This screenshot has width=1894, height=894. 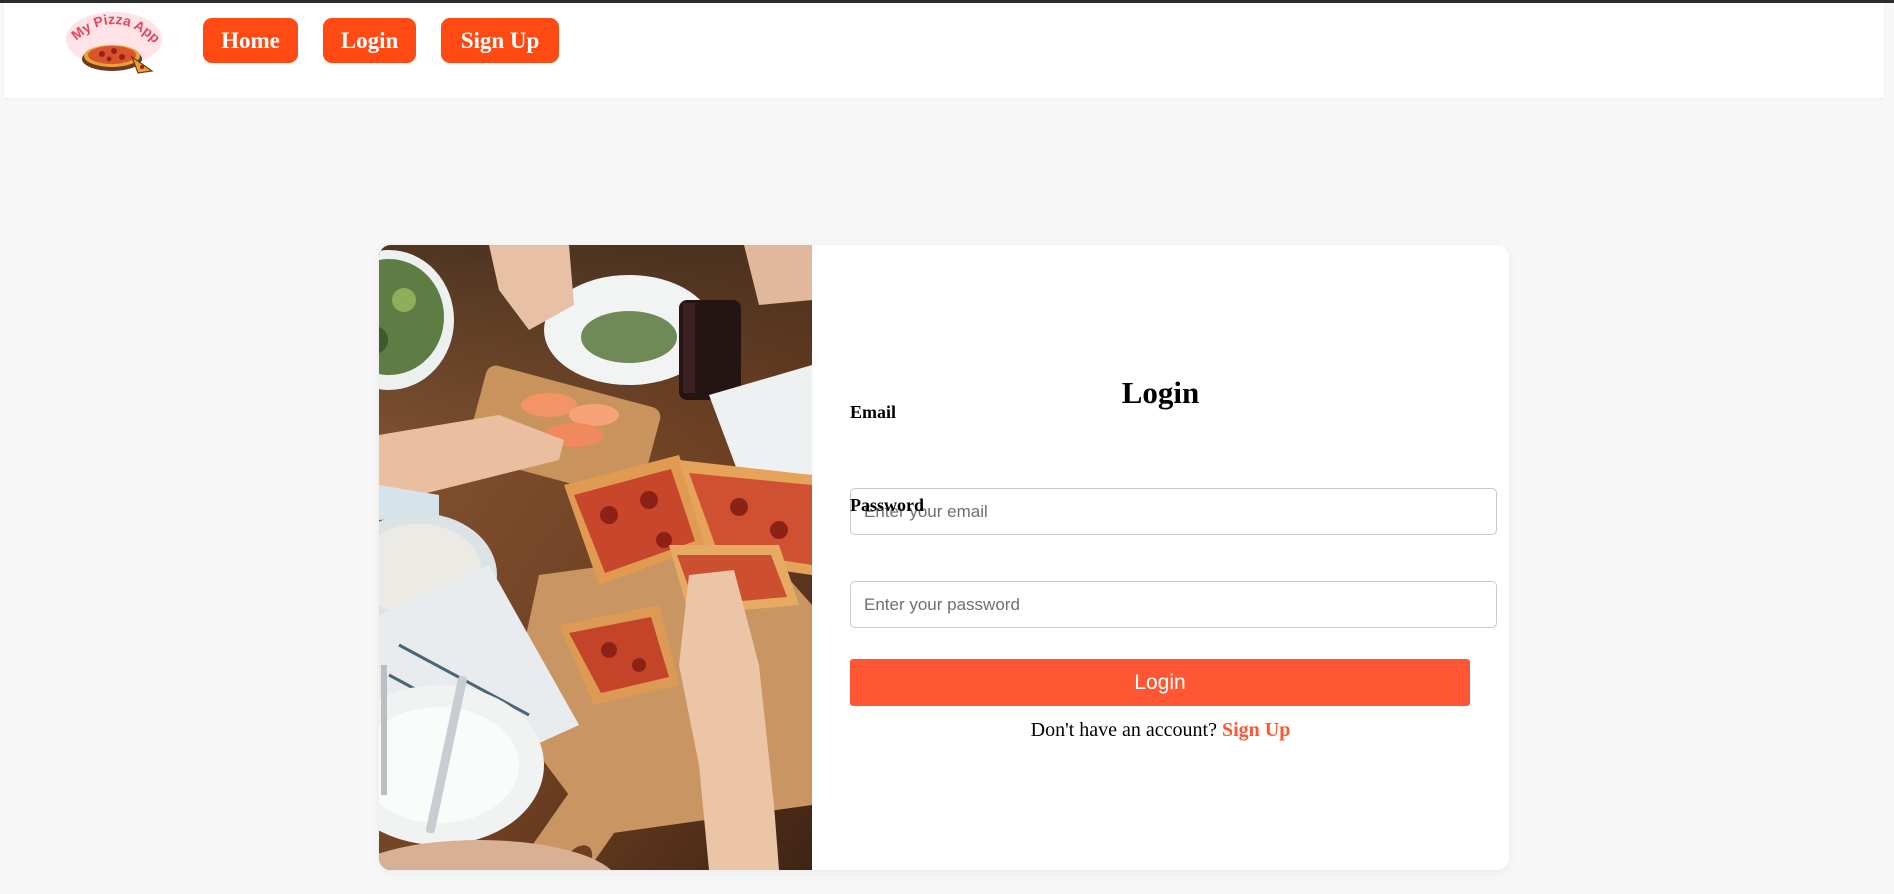 I want to click on signup-prompt: Don't have an account? Sign Up, so click(x=1160, y=730).